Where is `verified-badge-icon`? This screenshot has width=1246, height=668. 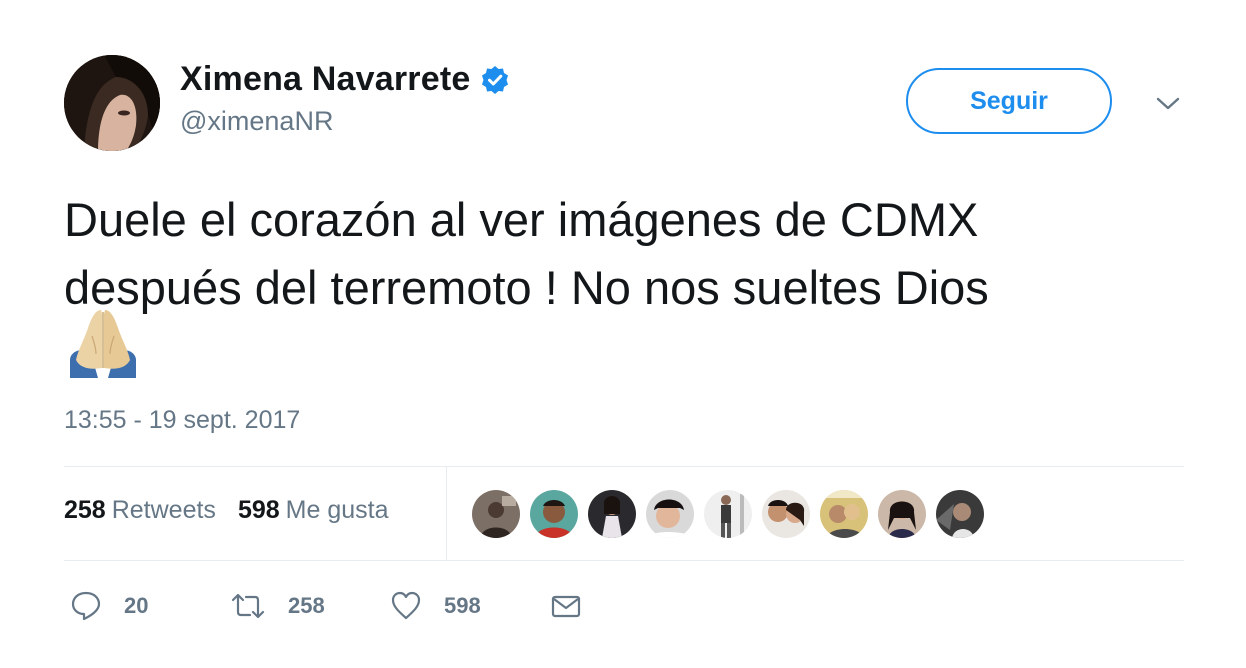
verified-badge-icon is located at coordinates (495, 80).